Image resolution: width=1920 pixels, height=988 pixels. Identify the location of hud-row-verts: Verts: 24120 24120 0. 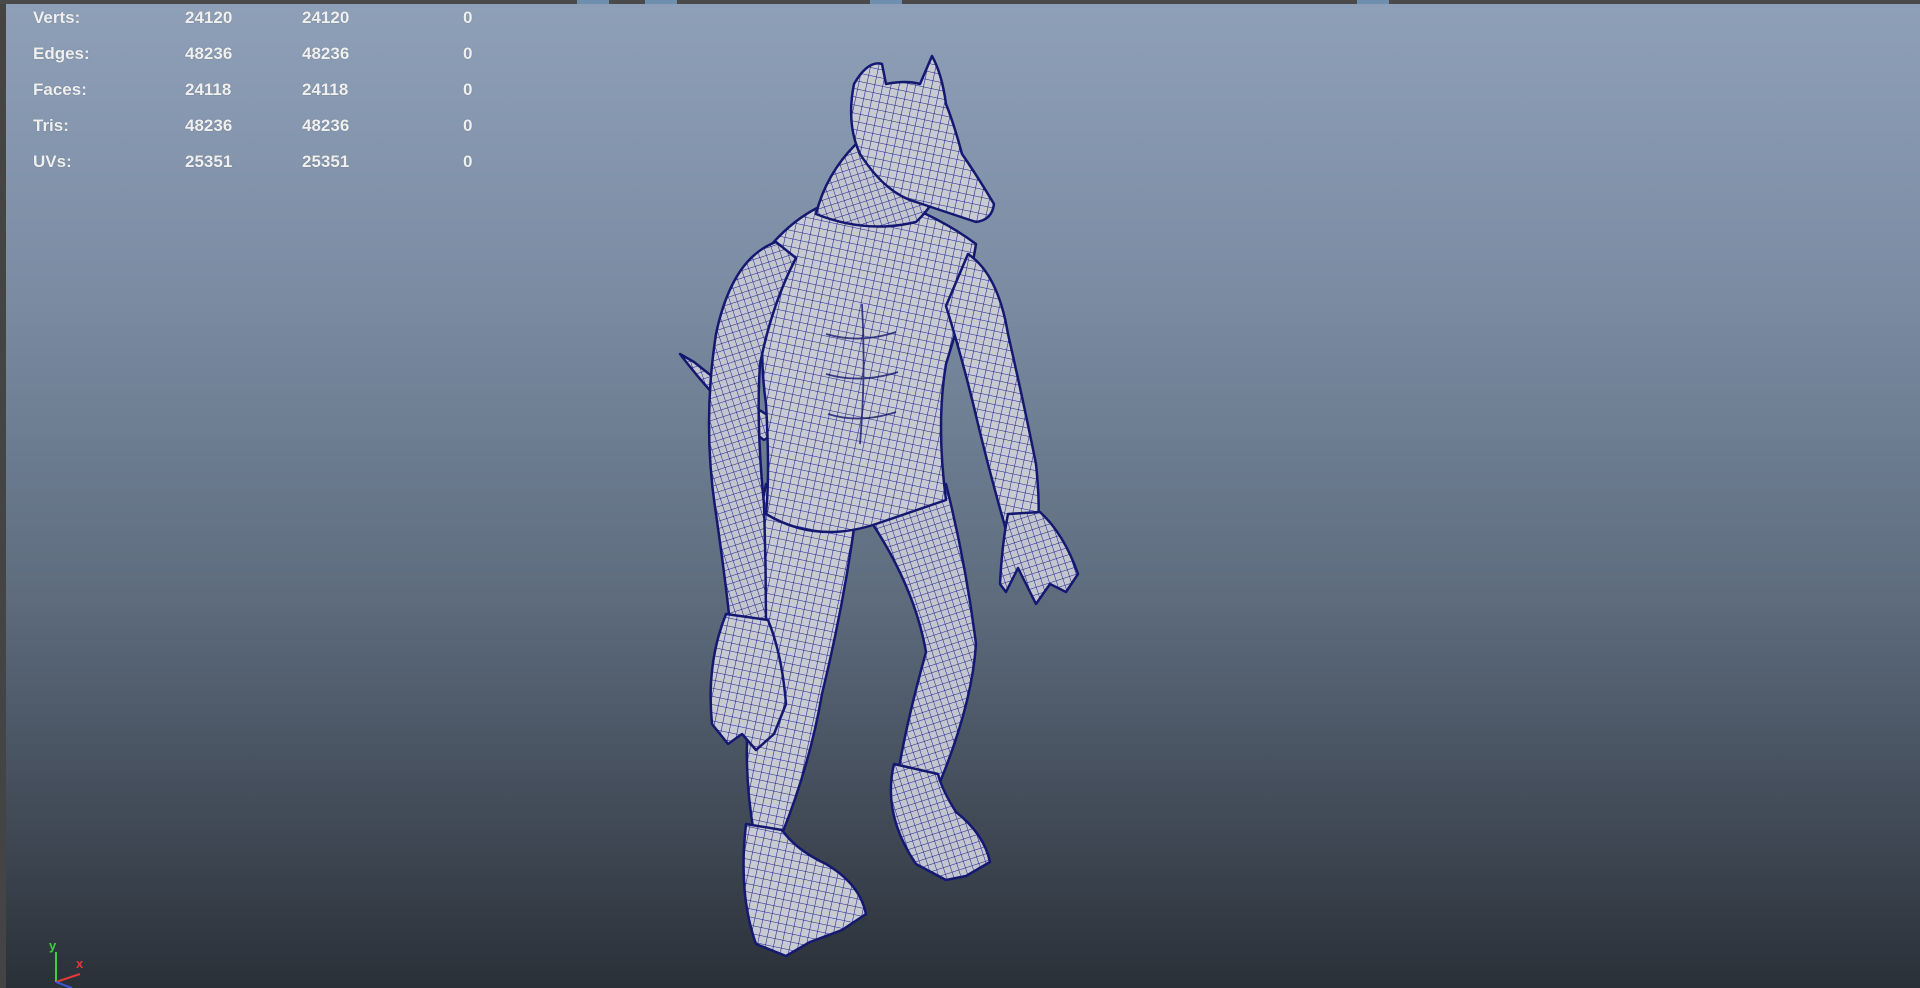
(241, 20).